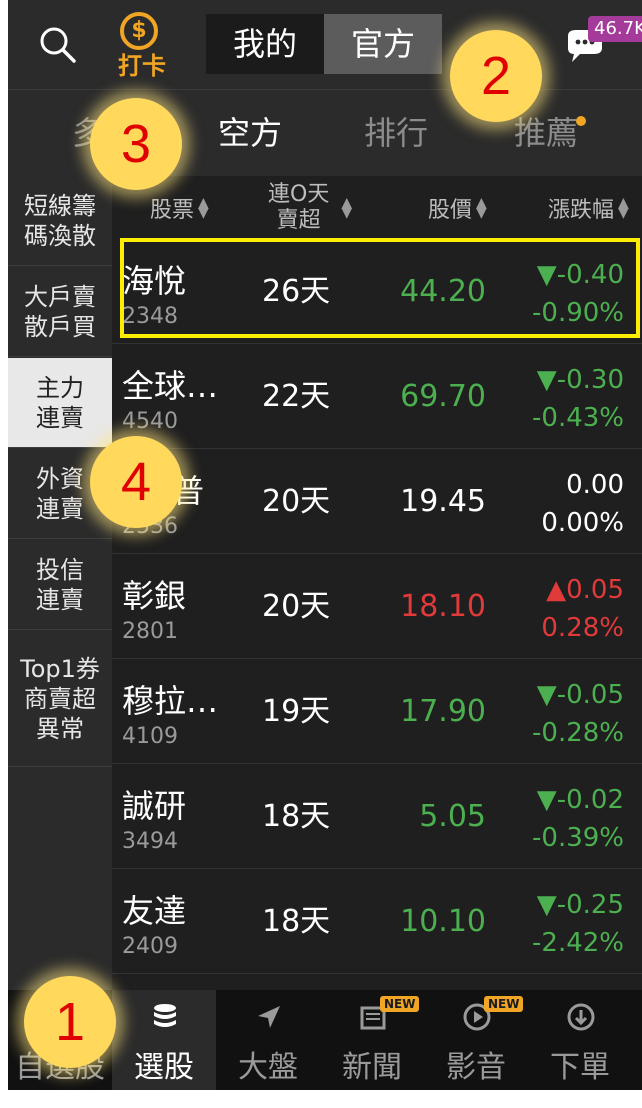 This screenshot has width=642, height=1108. I want to click on nav-stock-picker: 選股, so click(164, 1040).